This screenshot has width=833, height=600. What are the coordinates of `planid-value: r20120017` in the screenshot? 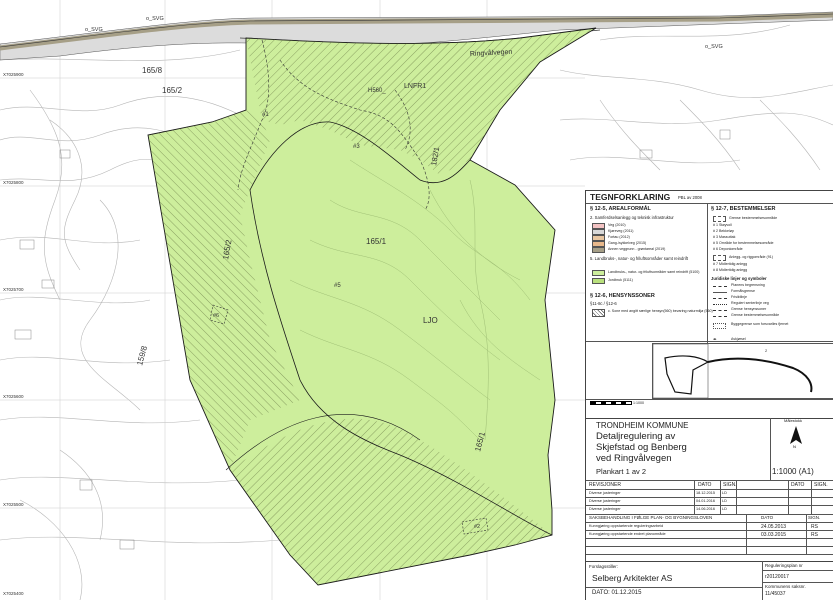 It's located at (777, 577).